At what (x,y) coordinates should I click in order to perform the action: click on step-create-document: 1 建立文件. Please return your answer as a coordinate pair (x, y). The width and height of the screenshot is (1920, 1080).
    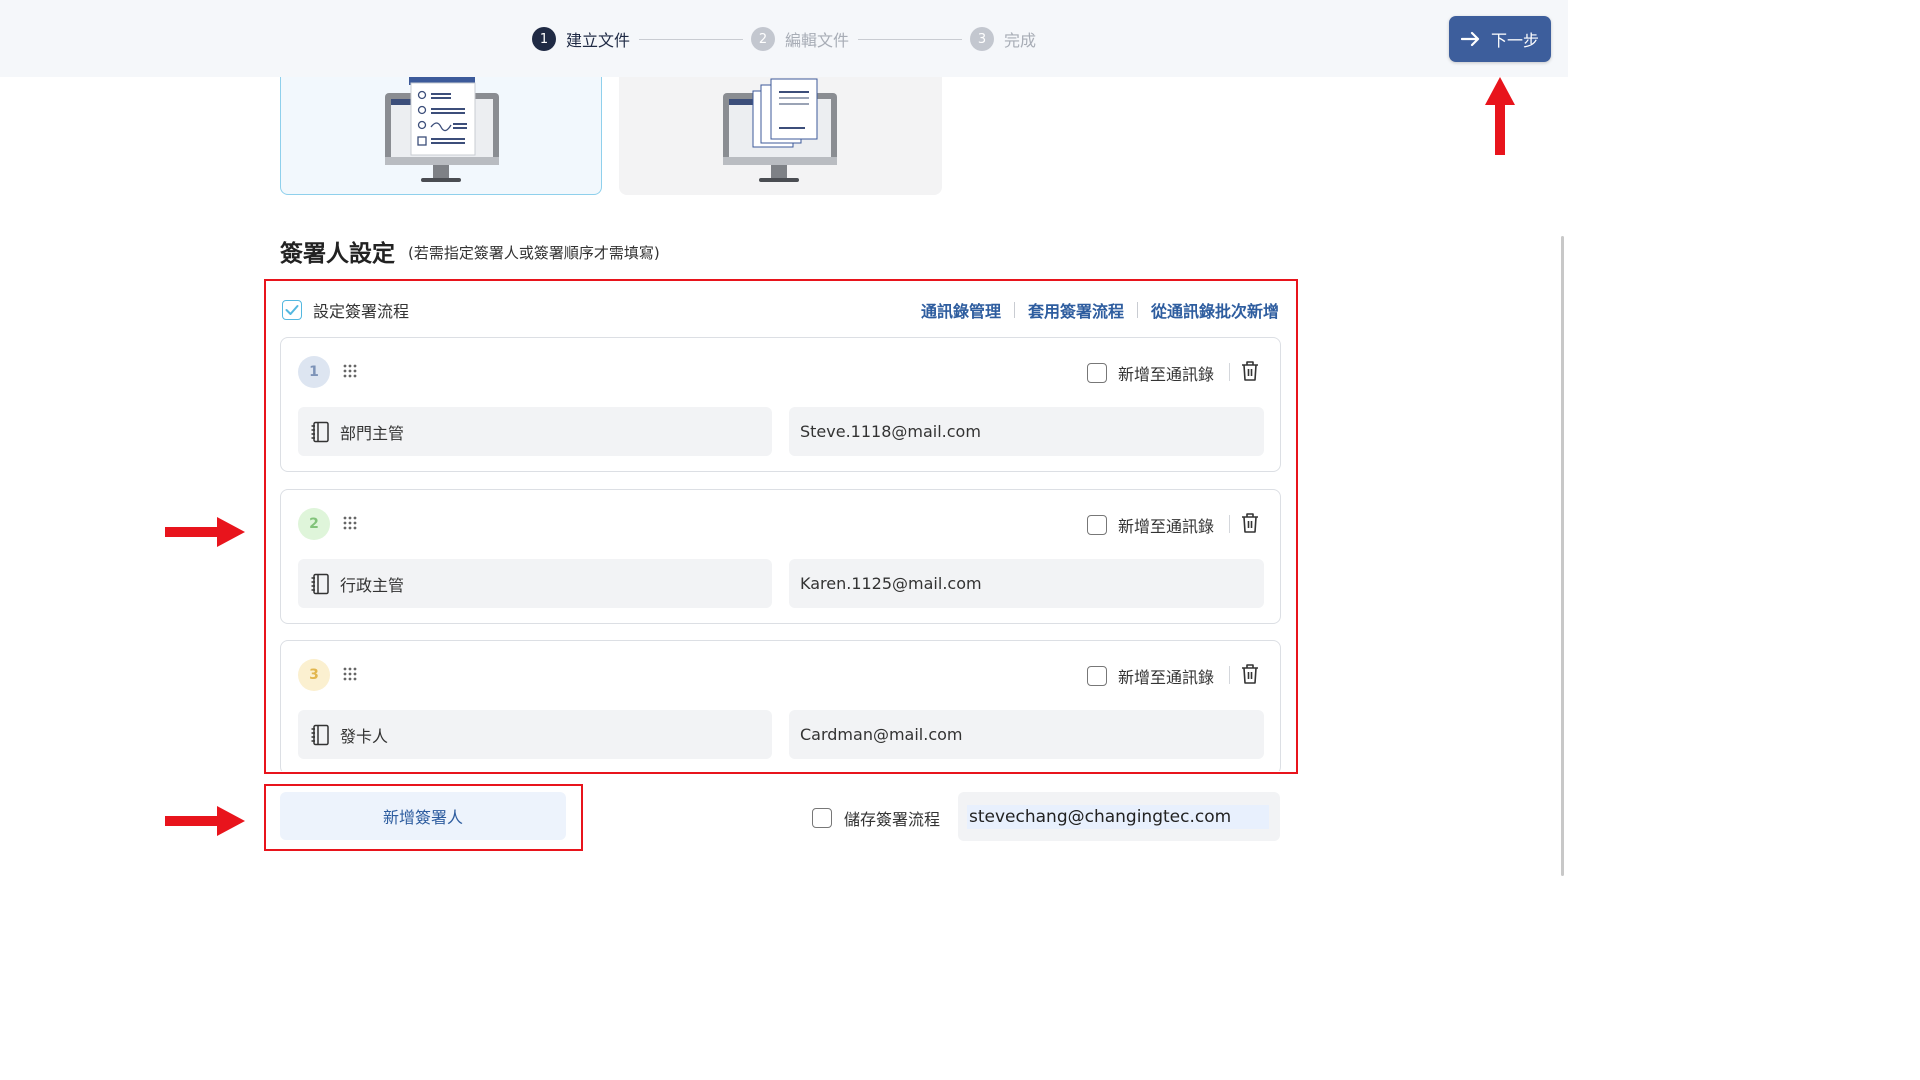
    Looking at the image, I should click on (581, 39).